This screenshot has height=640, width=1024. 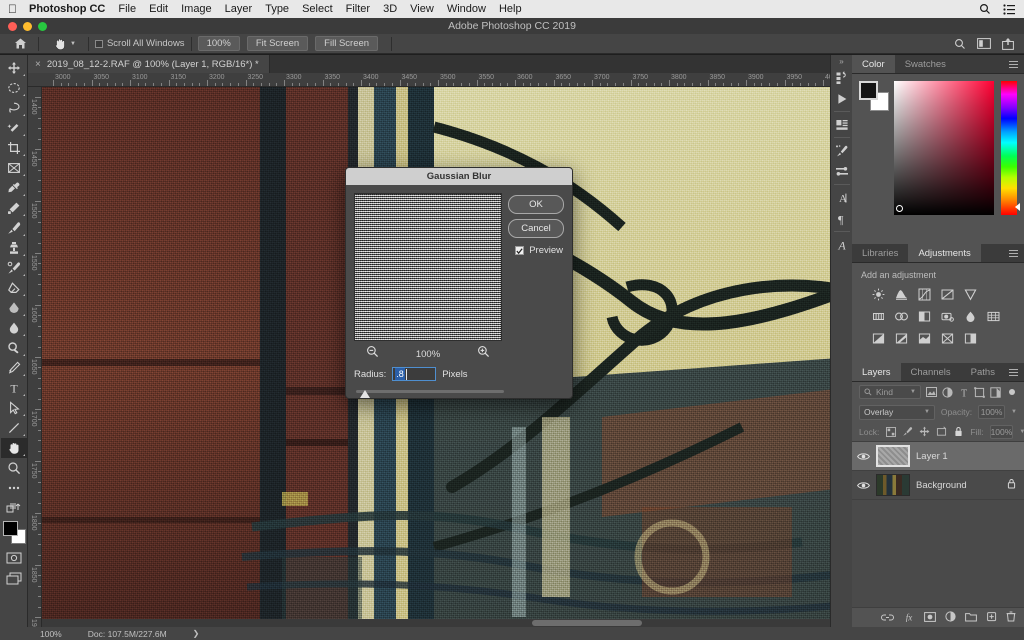 I want to click on smart-object-filter-icon, so click(x=995, y=392).